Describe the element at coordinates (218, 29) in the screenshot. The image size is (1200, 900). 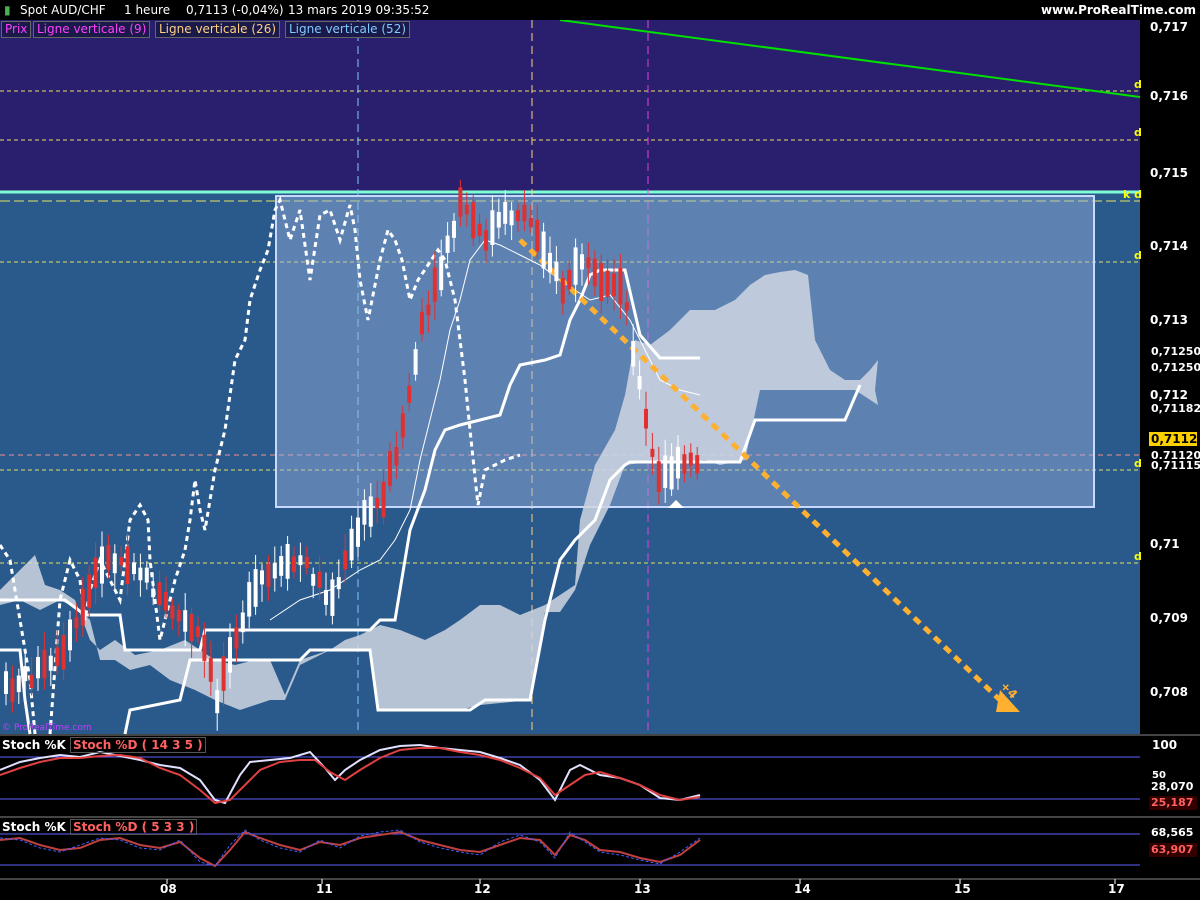
I see `legend-vertical-26: Ligne verticale (26)` at that location.